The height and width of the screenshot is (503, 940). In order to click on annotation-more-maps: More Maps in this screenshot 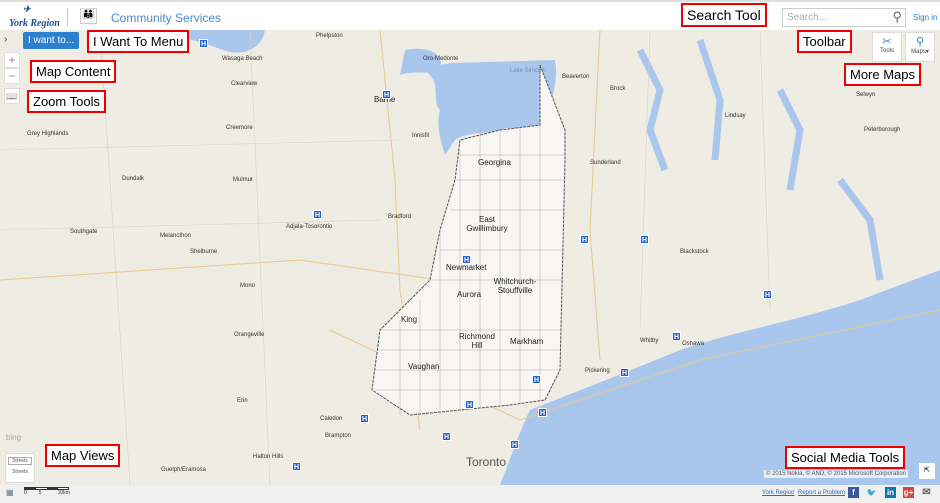, I will do `click(883, 74)`.